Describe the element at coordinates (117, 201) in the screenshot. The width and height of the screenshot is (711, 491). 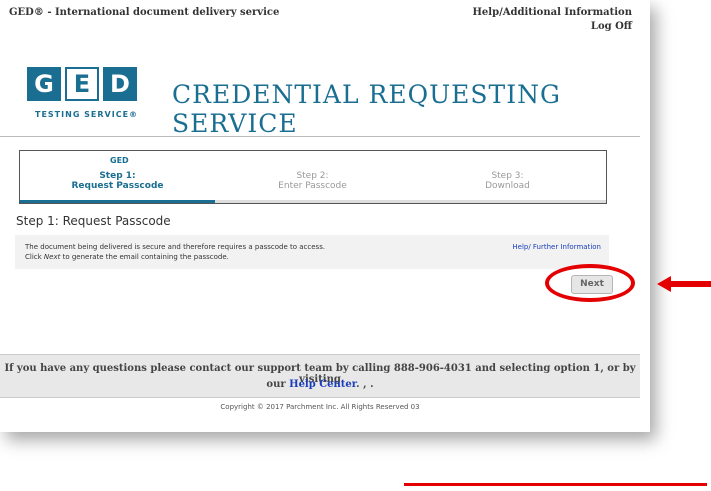
I see `step-1-active-bar` at that location.